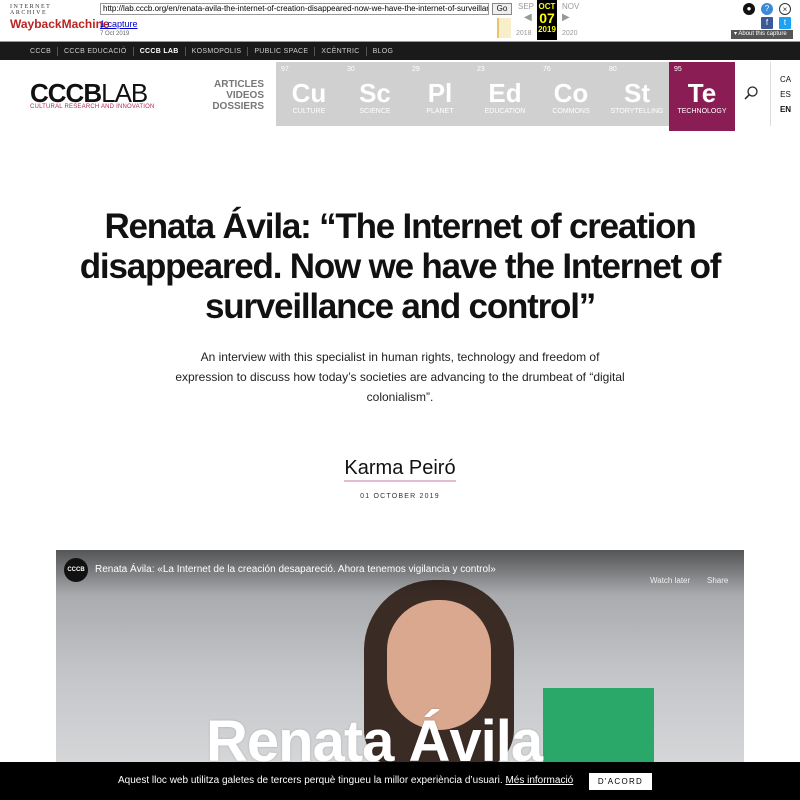  Describe the element at coordinates (375, 111) in the screenshot. I see `tile-name: SCIENCE` at that location.